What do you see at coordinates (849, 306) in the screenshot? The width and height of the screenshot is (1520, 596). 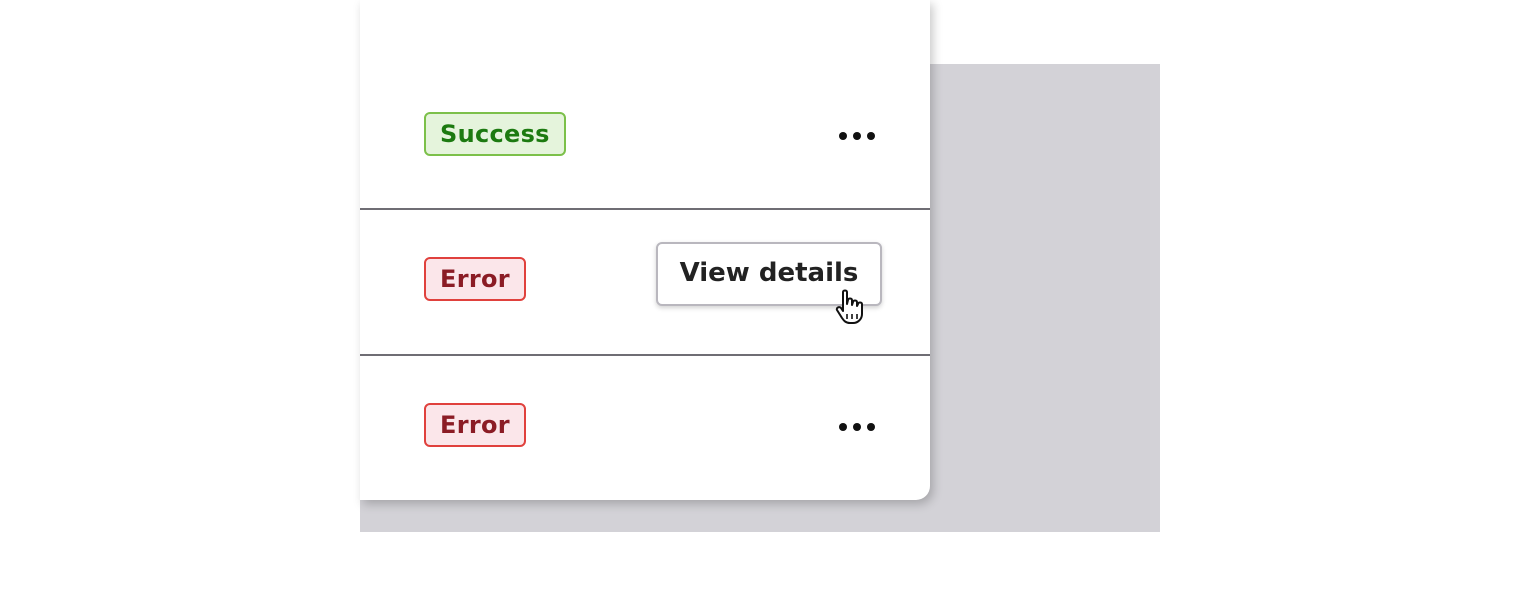 I see `pointer-hand-icon` at bounding box center [849, 306].